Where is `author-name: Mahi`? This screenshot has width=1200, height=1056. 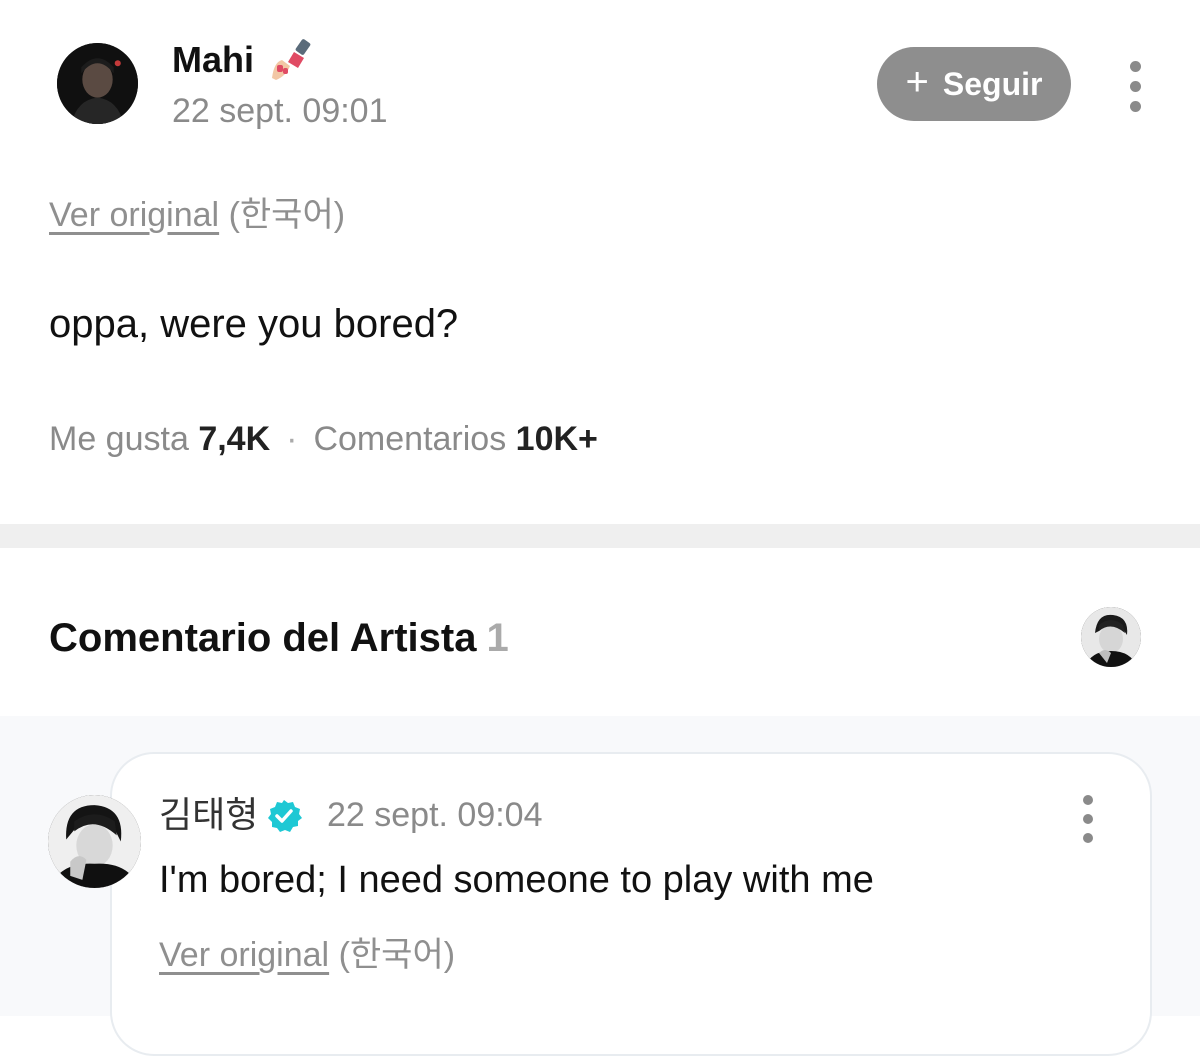
author-name: Mahi is located at coordinates (213, 60).